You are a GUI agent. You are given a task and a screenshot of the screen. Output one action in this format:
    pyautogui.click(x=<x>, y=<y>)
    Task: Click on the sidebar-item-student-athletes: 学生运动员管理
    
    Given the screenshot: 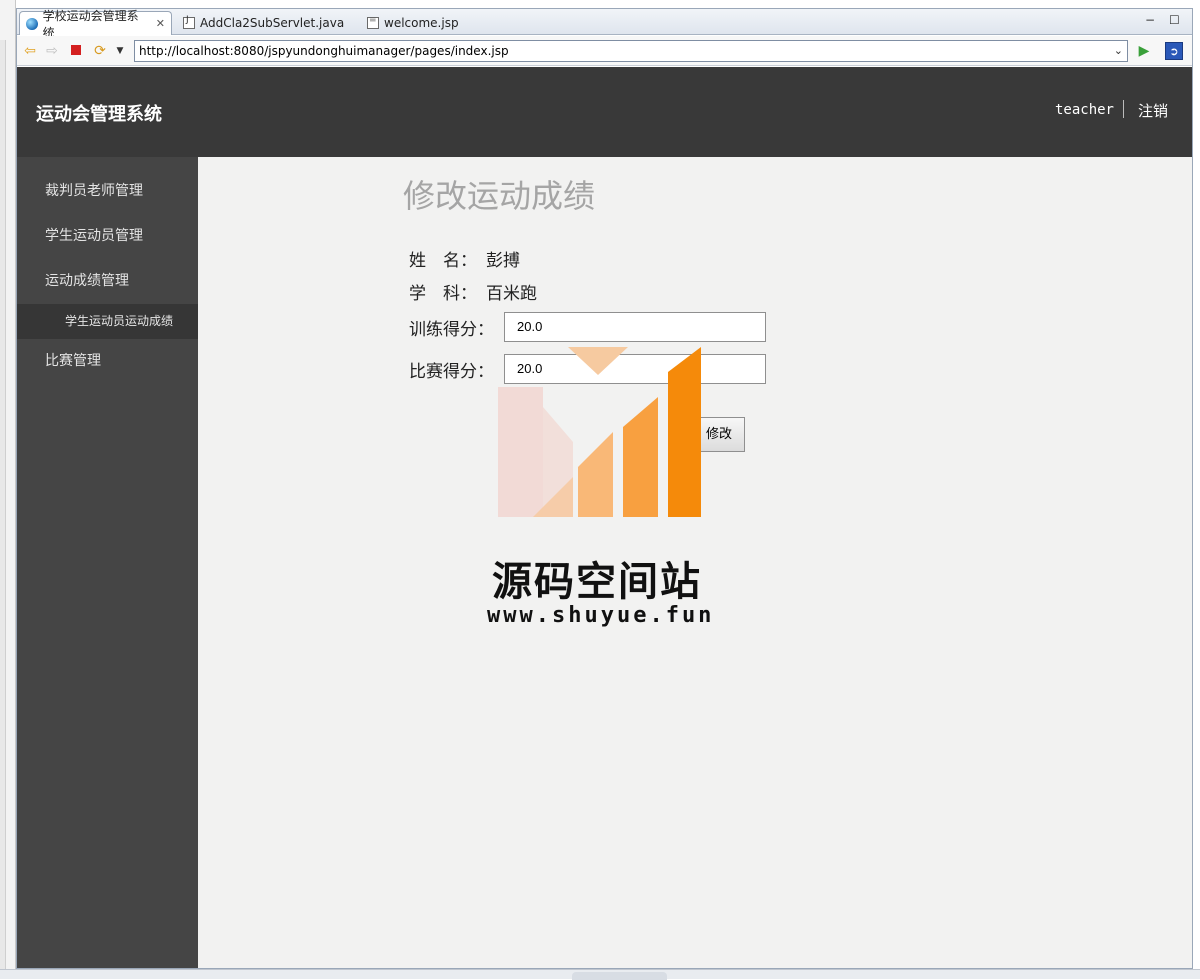 What is the action you would take?
    pyautogui.click(x=107, y=236)
    